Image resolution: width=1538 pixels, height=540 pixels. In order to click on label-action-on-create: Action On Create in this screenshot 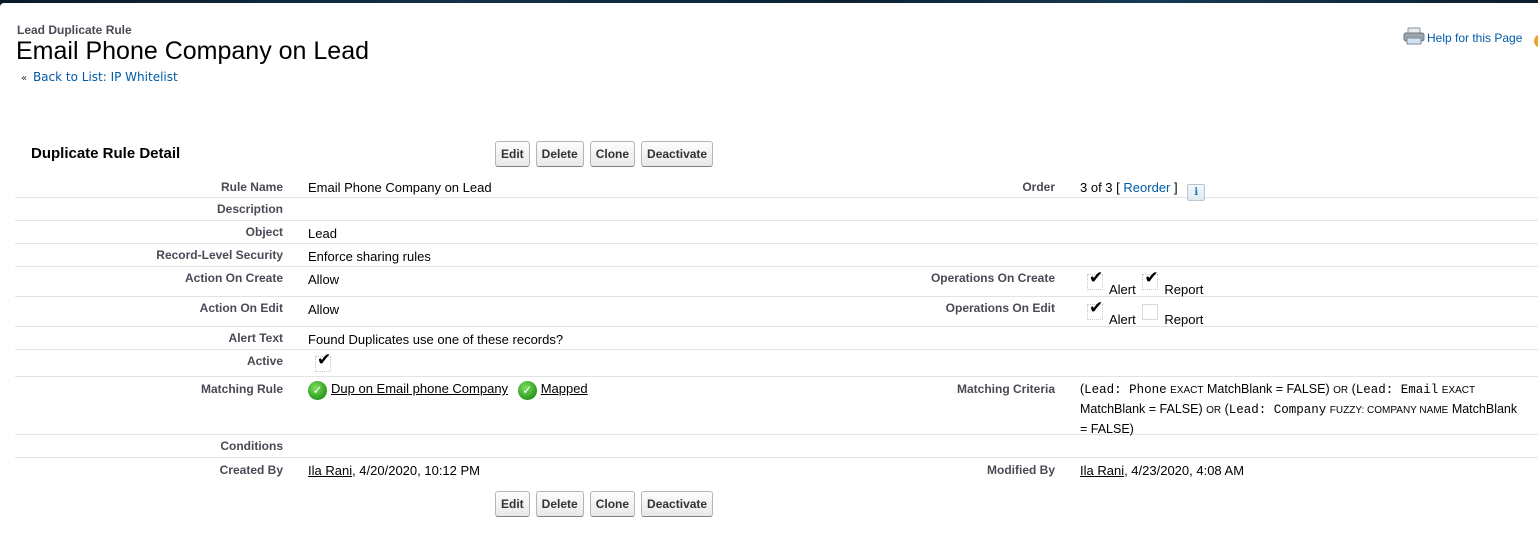, I will do `click(233, 278)`.